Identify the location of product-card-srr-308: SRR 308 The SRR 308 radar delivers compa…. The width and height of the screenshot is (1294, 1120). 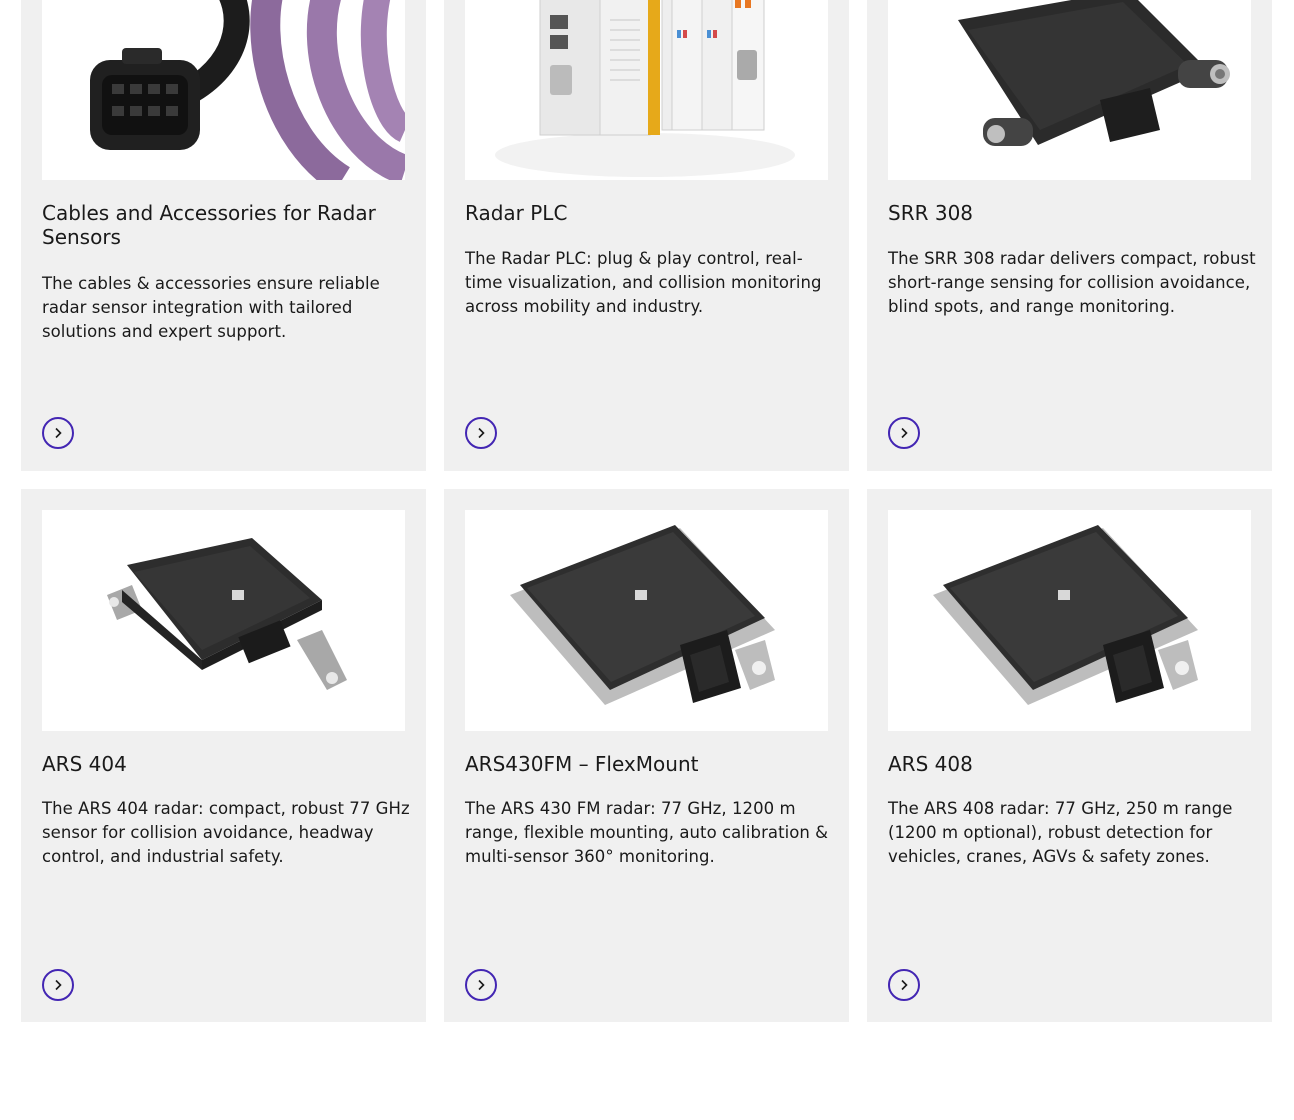
(1069, 235).